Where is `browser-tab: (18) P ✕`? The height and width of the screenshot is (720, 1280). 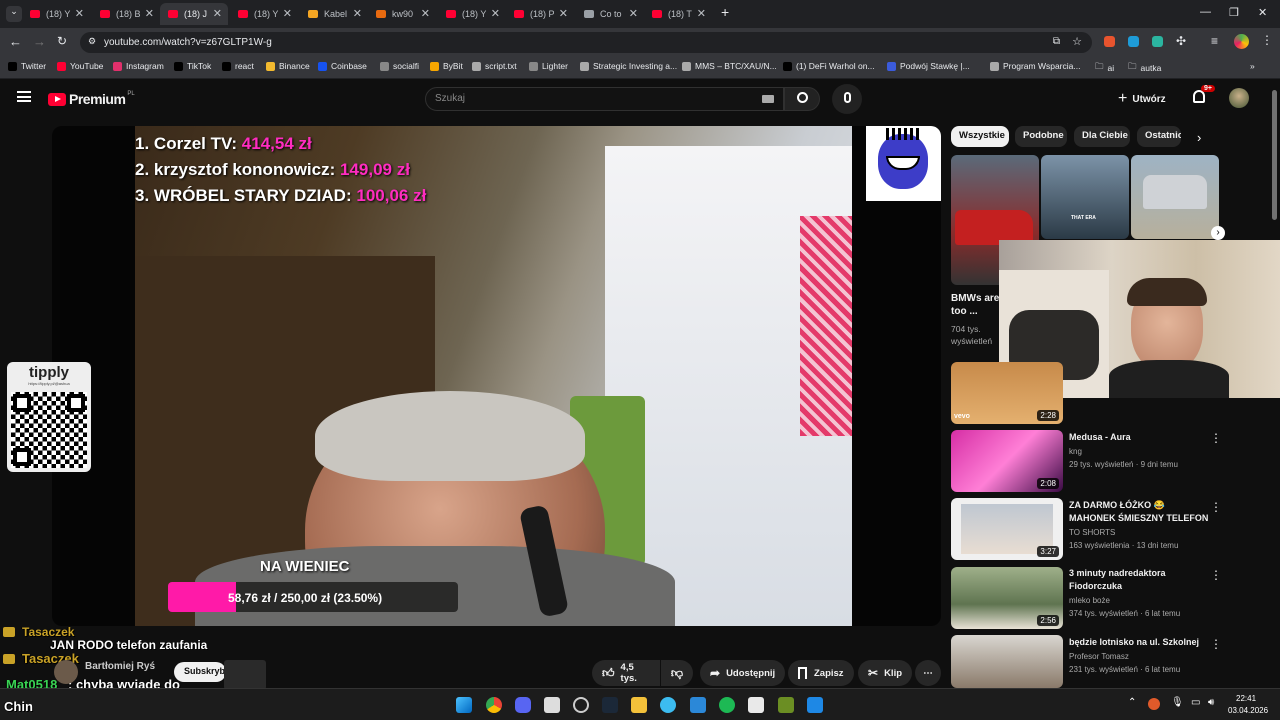 browser-tab: (18) P ✕ is located at coordinates (540, 14).